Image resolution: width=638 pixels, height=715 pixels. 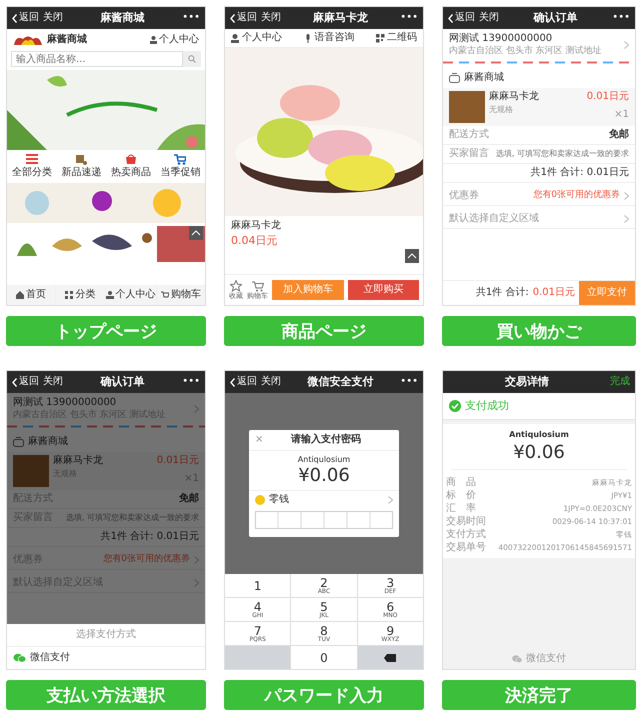 What do you see at coordinates (106, 331) in the screenshot?
I see `caption-label: トップページ` at bounding box center [106, 331].